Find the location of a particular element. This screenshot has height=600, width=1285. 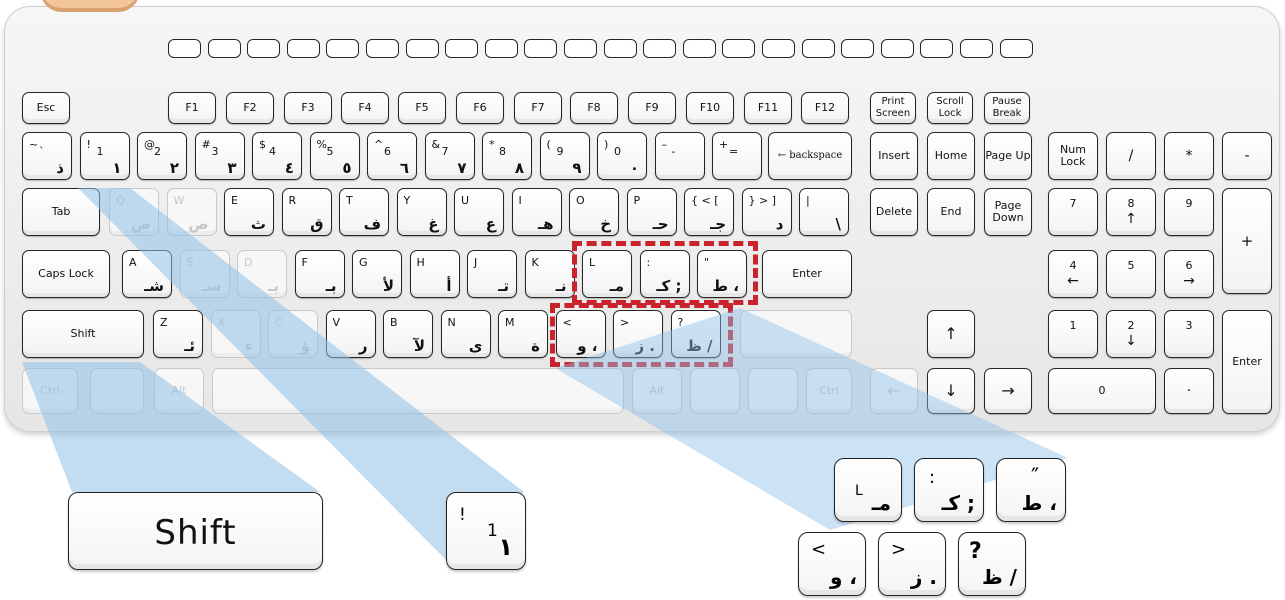

key-num-star: * is located at coordinates (1189, 156).